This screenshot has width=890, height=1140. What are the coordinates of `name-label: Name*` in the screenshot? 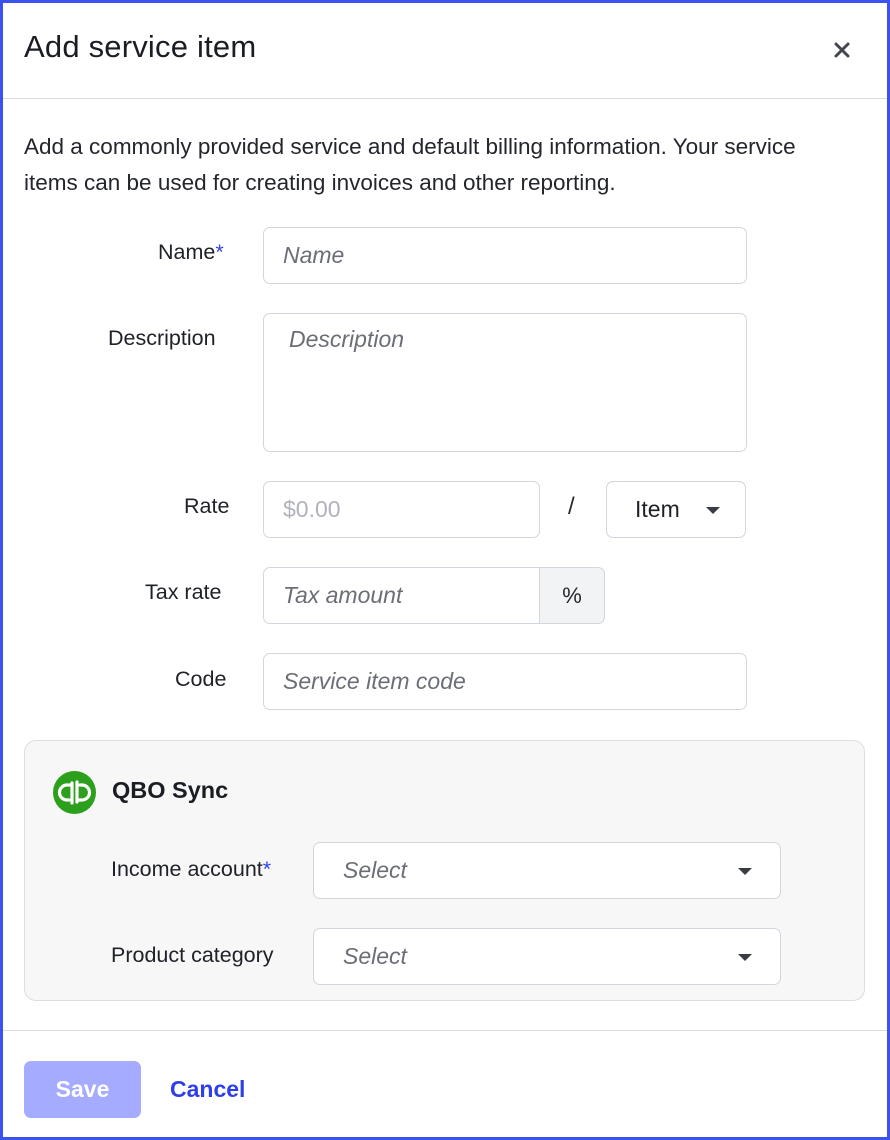 It's located at (191, 252).